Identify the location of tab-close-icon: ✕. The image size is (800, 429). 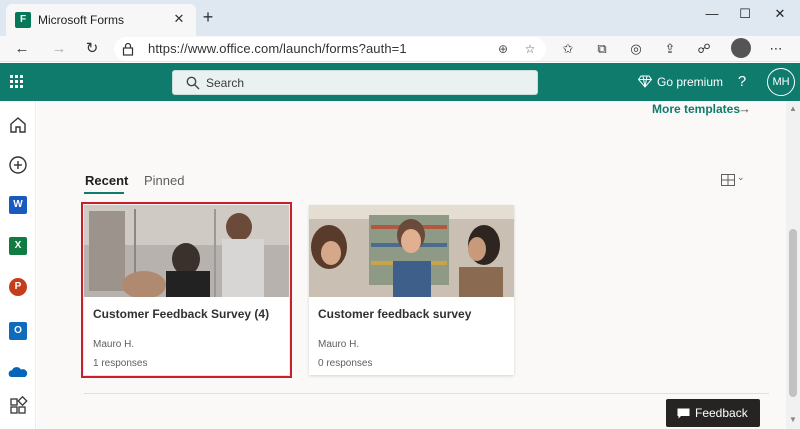
(179, 19).